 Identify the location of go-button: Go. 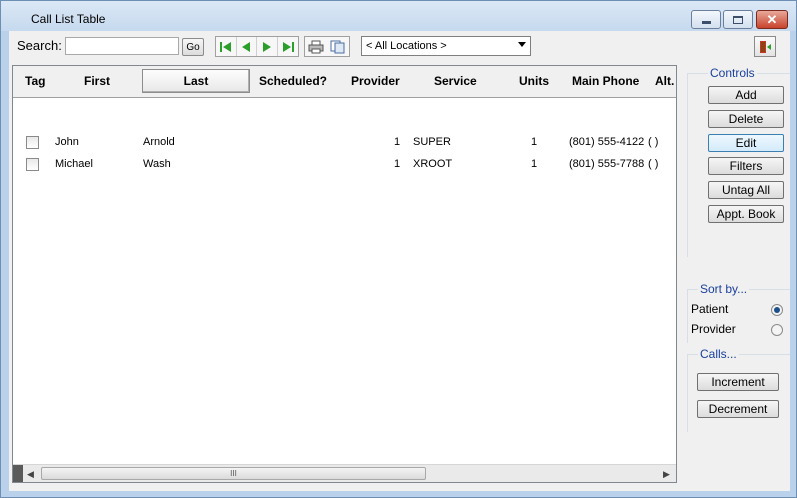
(193, 47).